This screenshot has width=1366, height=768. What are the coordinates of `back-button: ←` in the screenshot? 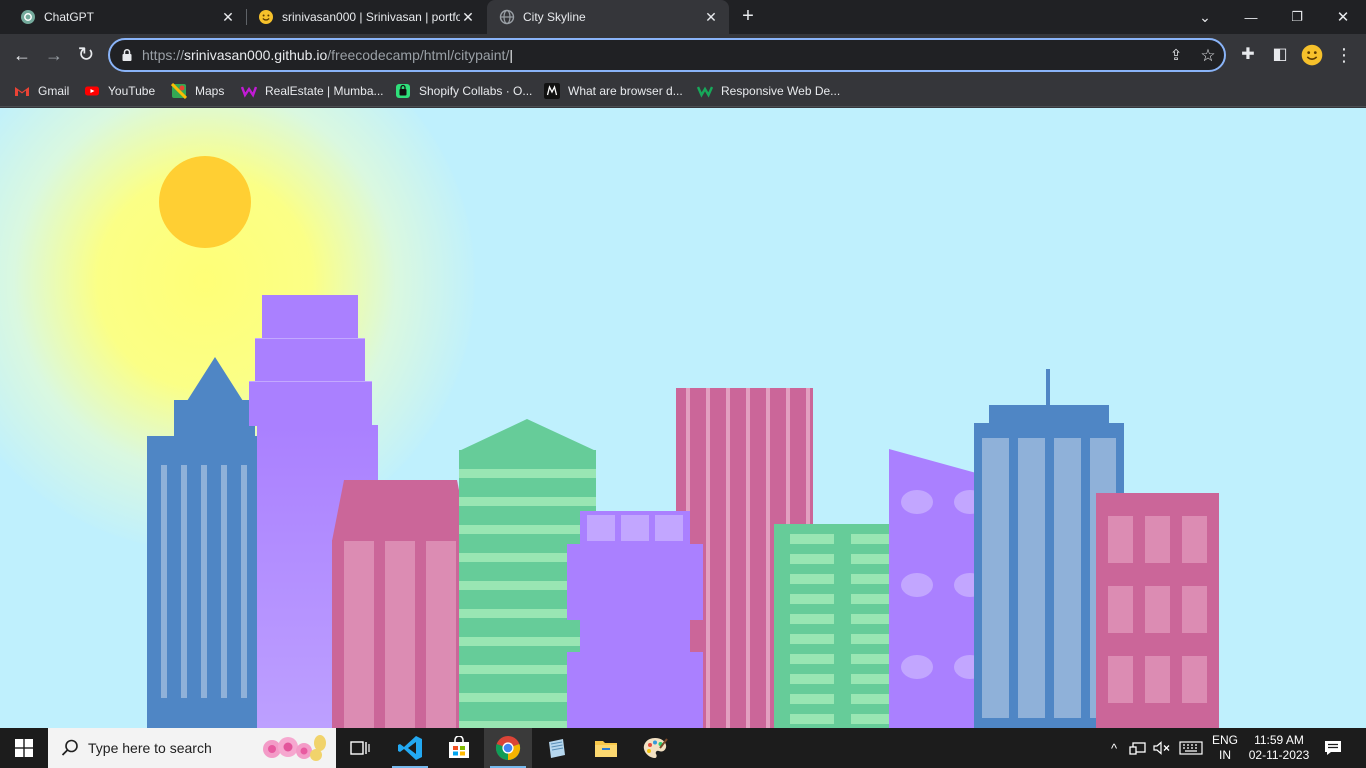 It's located at (22, 55).